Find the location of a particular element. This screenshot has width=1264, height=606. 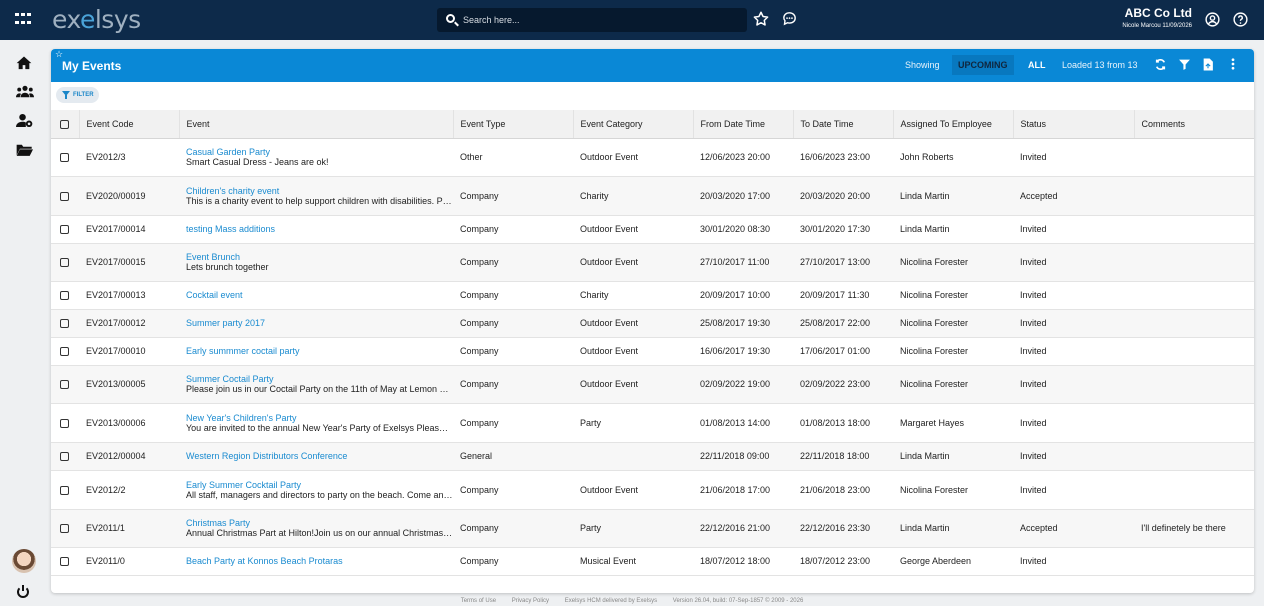

event-title-link: testing Mass additions is located at coordinates (319, 229).